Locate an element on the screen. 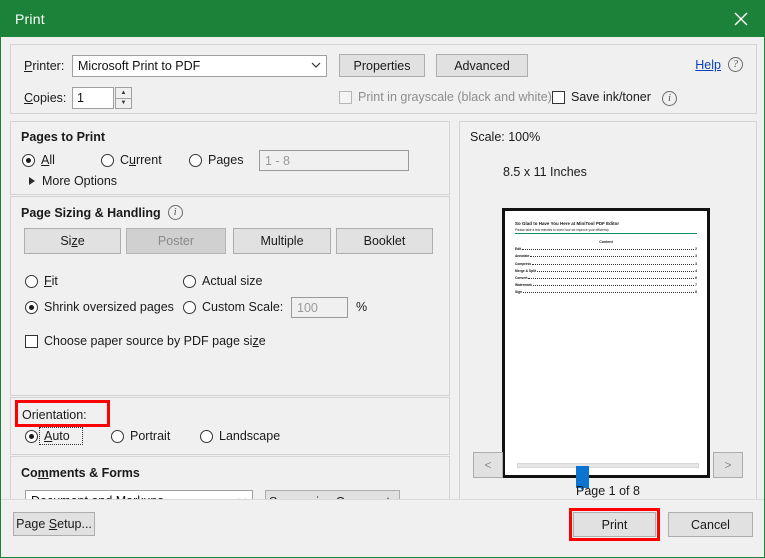  cancel-button-label: Cancel is located at coordinates (710, 524).